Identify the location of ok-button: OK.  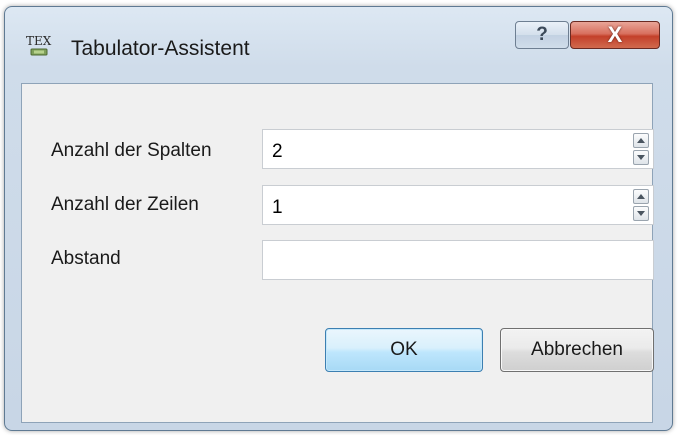
(404, 350).